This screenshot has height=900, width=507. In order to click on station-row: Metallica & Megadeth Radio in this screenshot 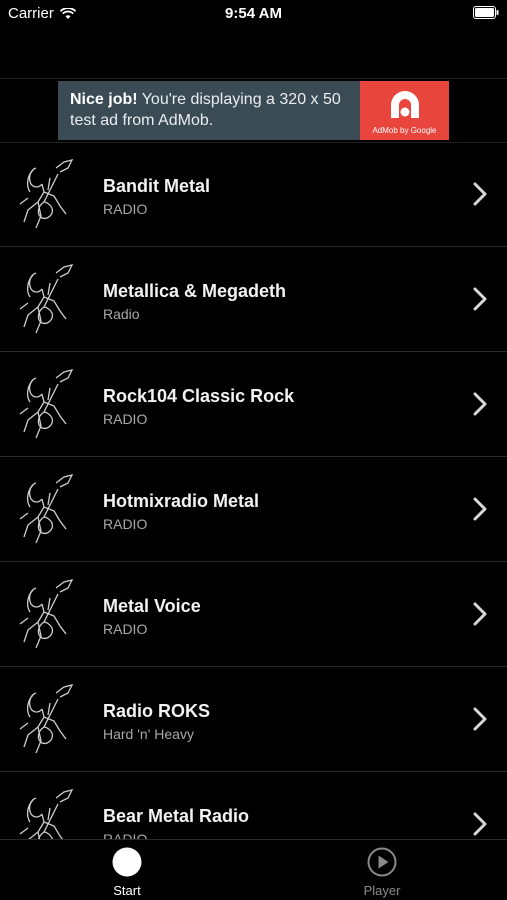, I will do `click(253, 299)`.